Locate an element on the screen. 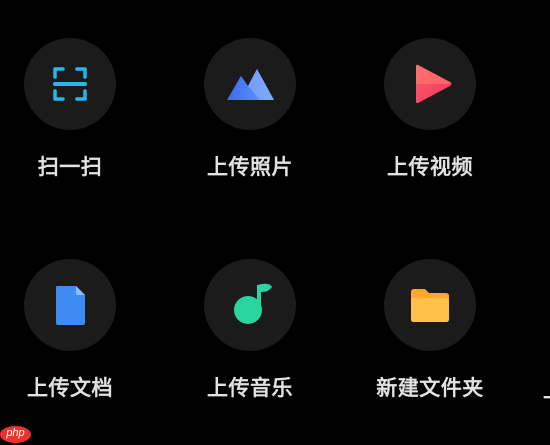 This screenshot has height=445, width=550. php-logo: php is located at coordinates (16, 434).